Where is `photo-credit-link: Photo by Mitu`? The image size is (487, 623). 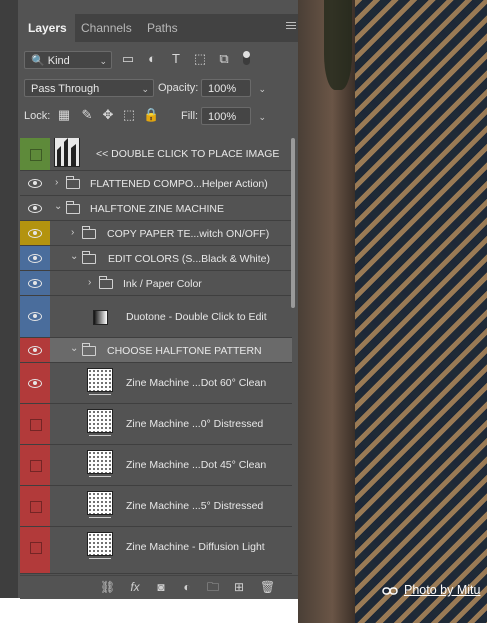 photo-credit-link: Photo by Mitu is located at coordinates (442, 590).